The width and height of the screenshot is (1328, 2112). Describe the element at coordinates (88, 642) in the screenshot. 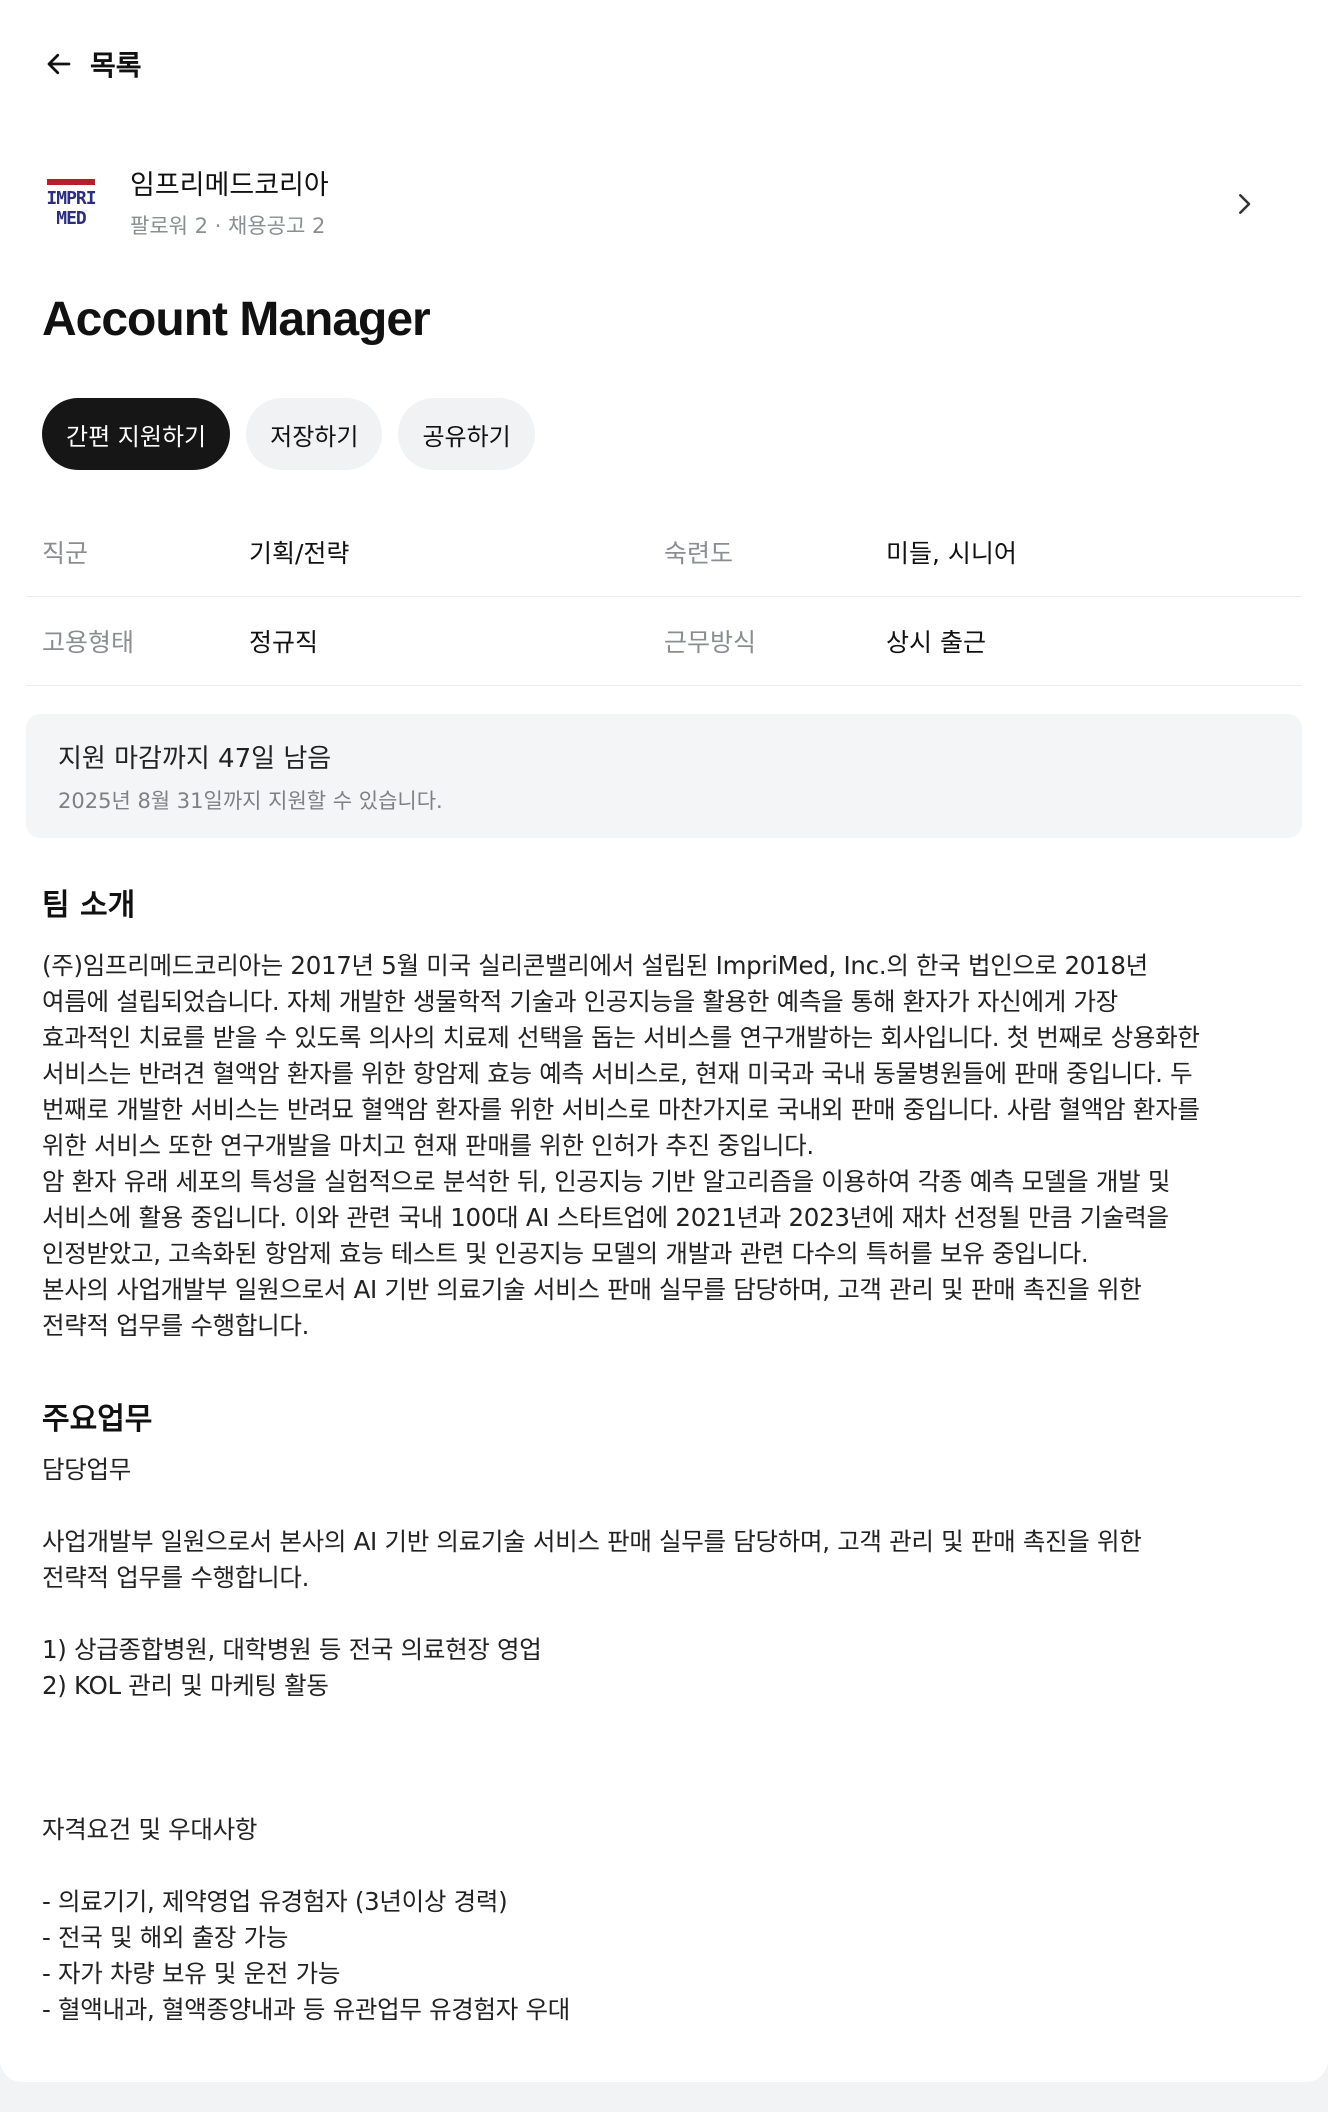

I see `info-label-employment-type: 고용형태` at that location.